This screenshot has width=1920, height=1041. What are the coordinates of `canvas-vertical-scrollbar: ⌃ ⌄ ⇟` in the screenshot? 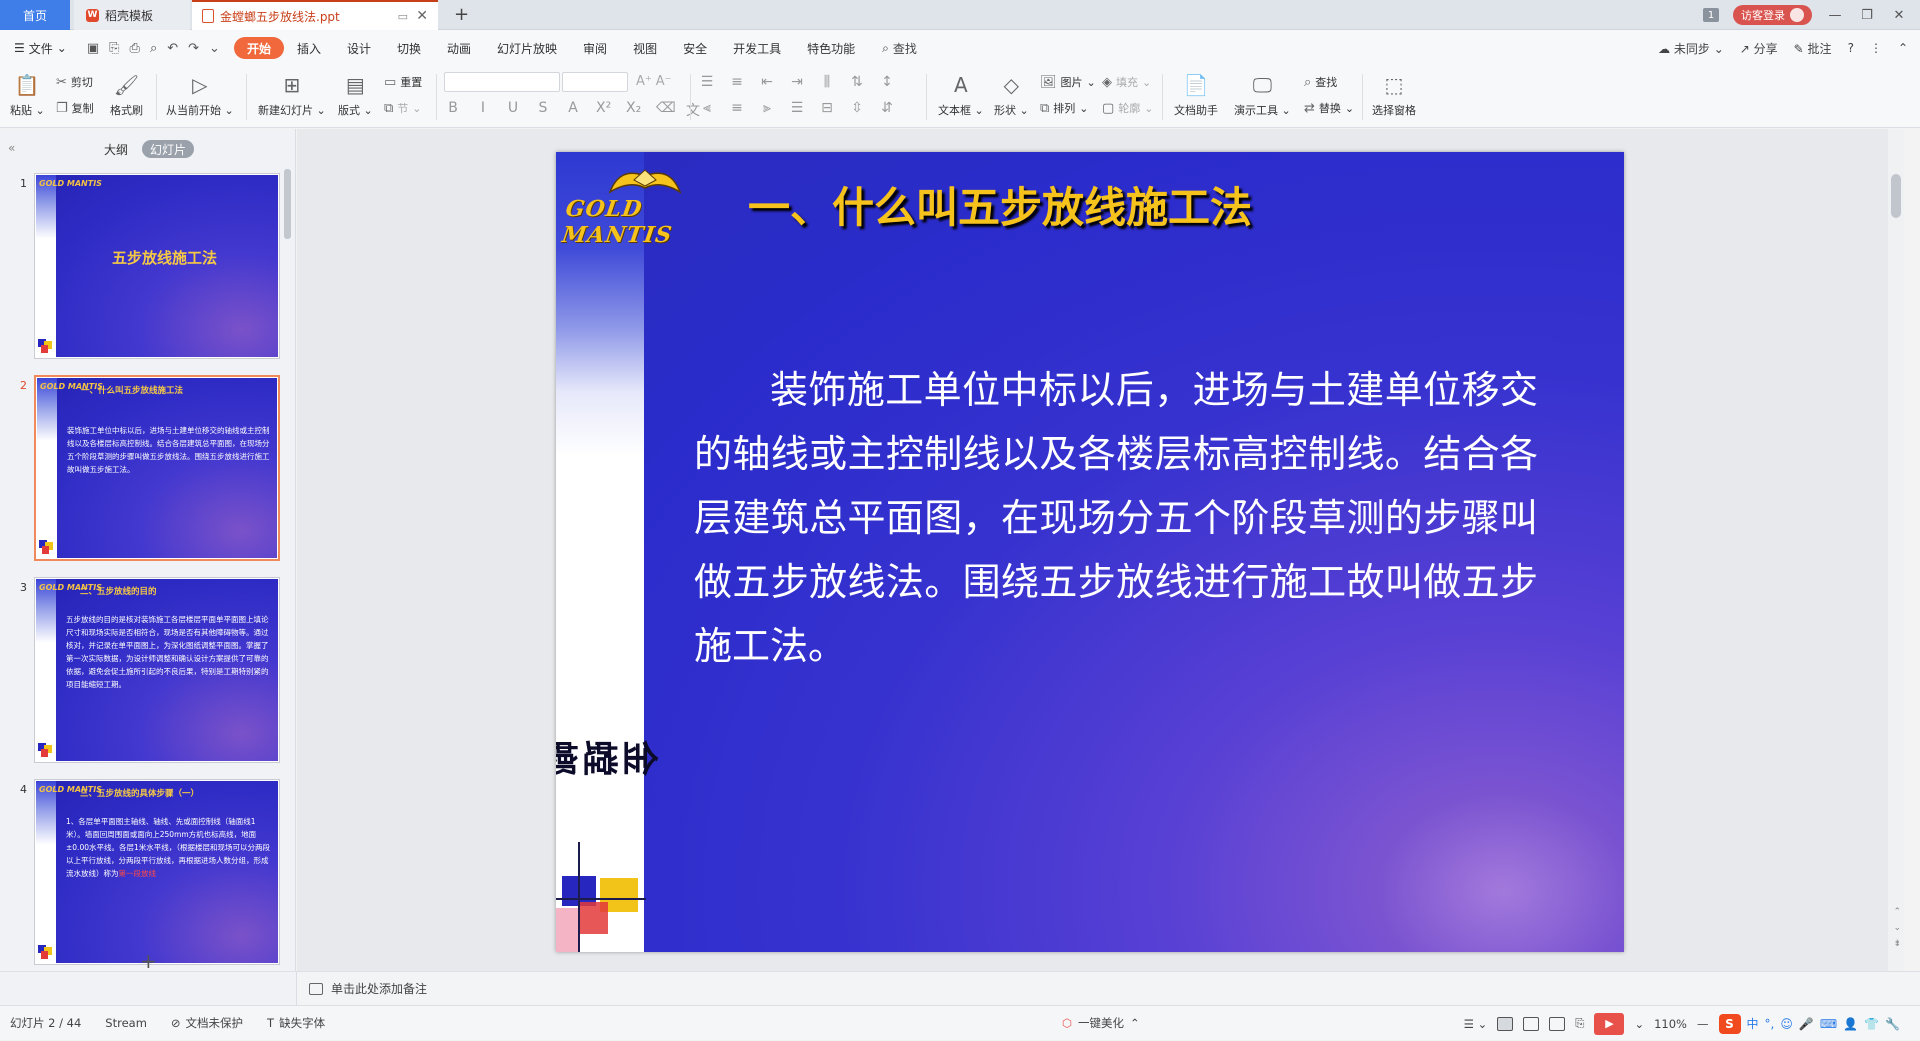 It's located at (1896, 550).